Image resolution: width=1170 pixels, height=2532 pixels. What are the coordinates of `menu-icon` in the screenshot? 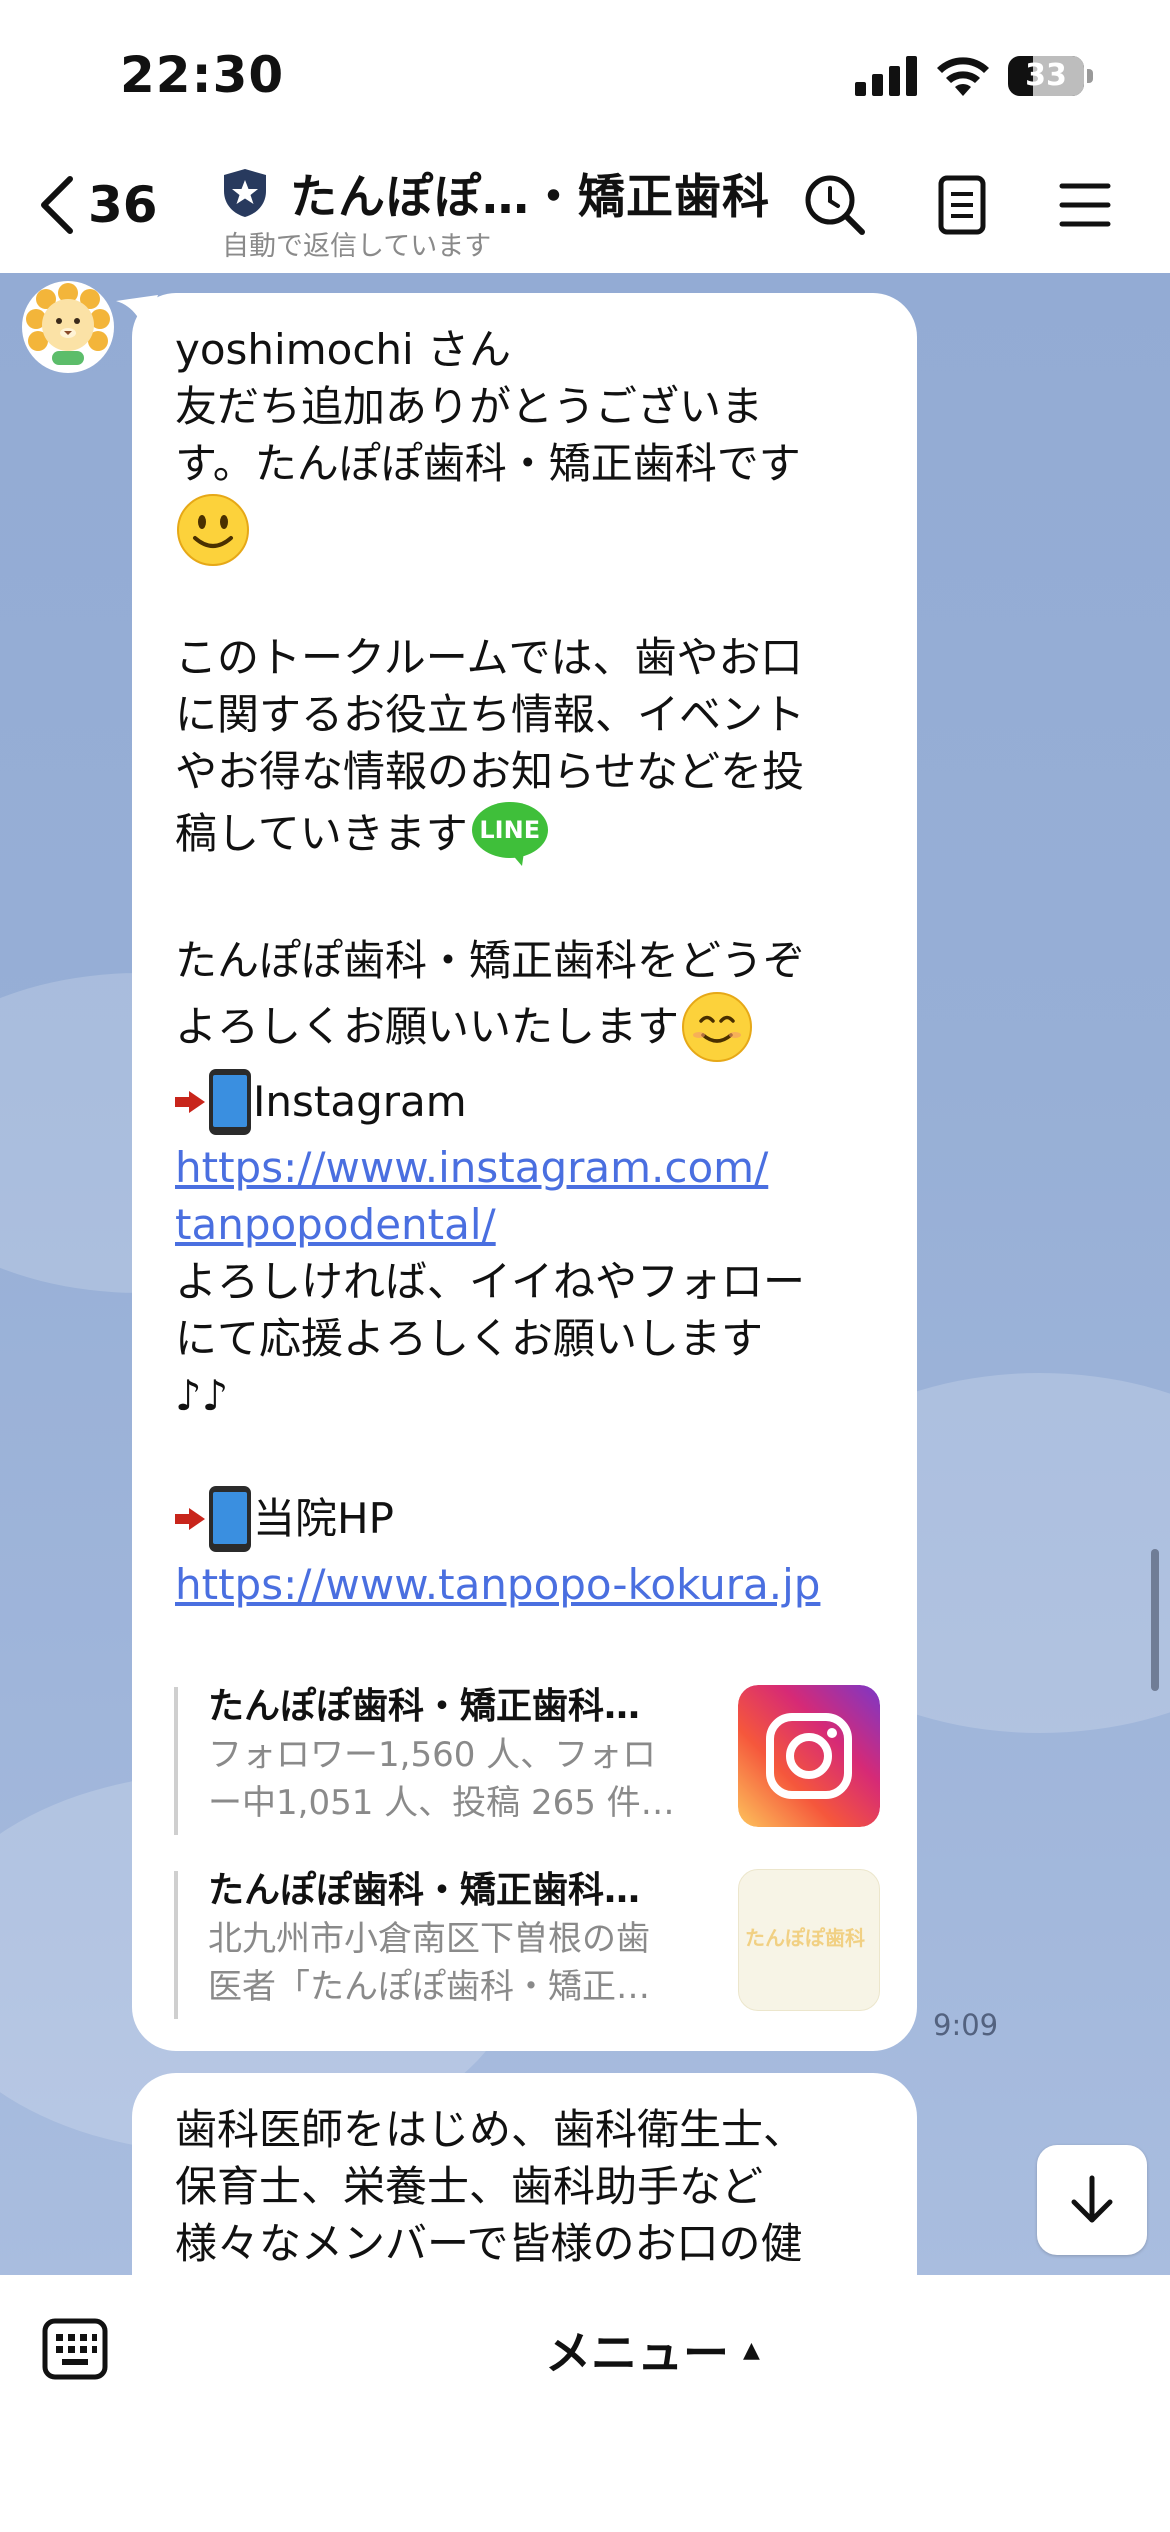 It's located at (1085, 205).